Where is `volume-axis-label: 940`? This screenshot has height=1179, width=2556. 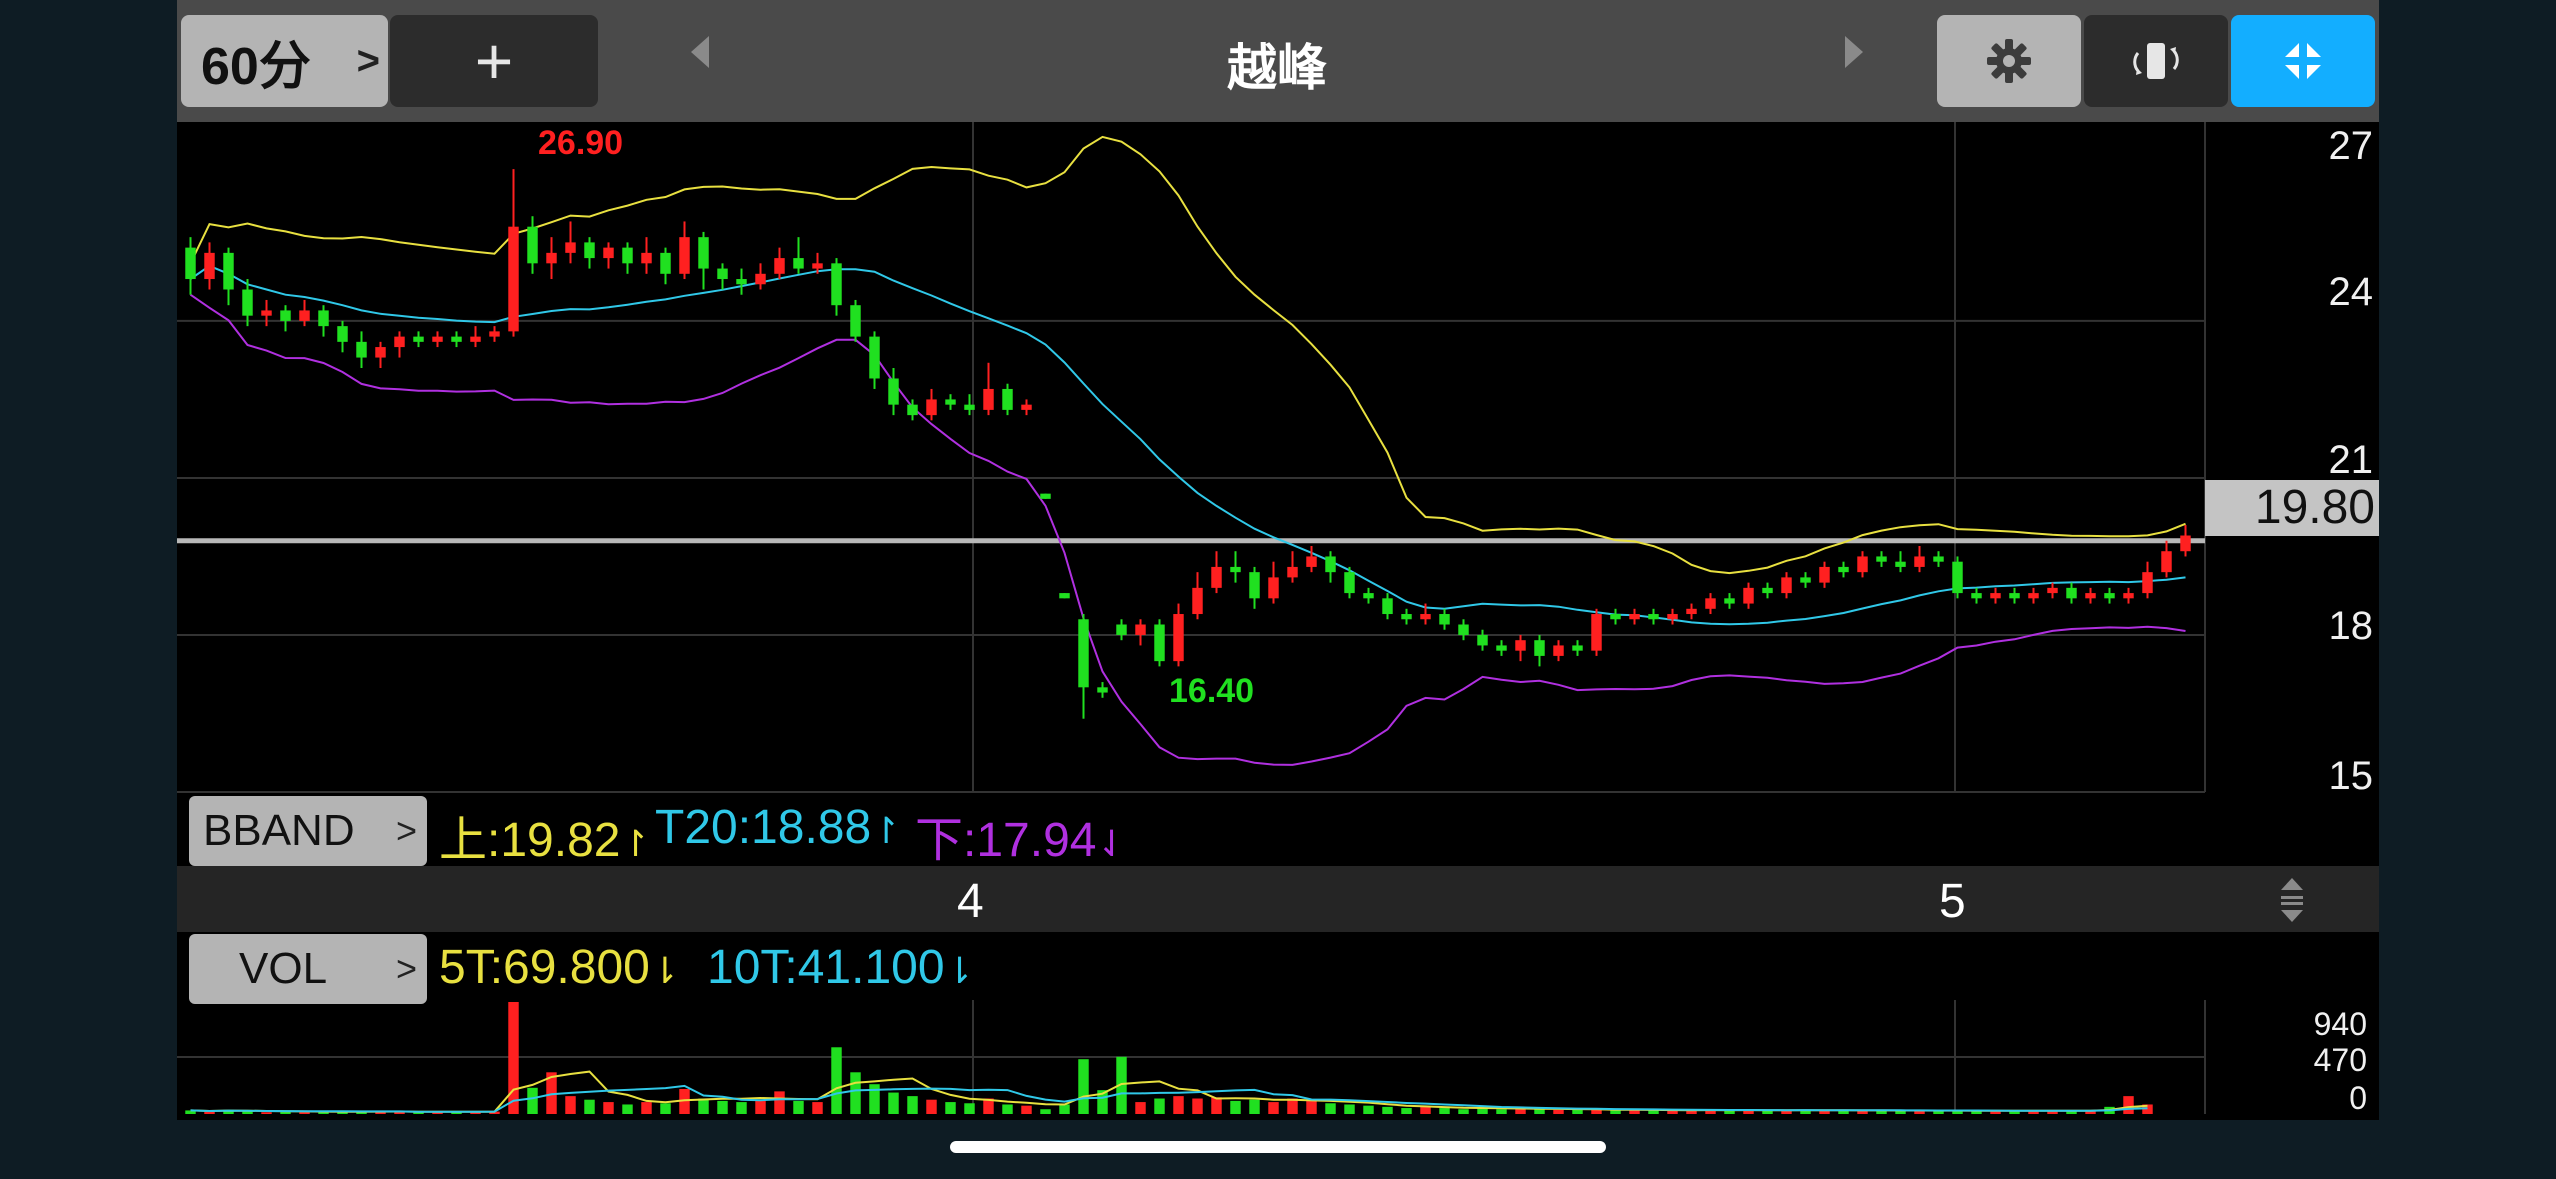 volume-axis-label: 940 is located at coordinates (2340, 1024).